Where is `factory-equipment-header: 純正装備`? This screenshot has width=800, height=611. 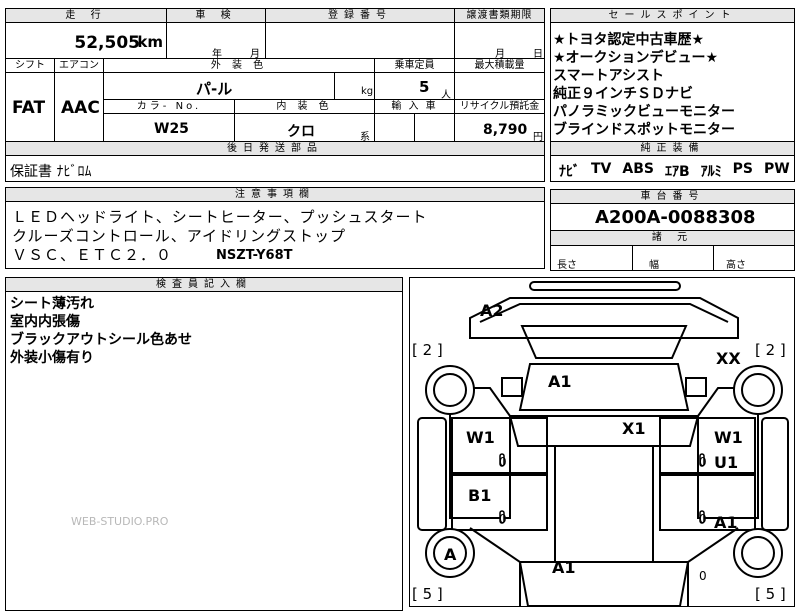 factory-equipment-header: 純正装備 is located at coordinates (672, 148).